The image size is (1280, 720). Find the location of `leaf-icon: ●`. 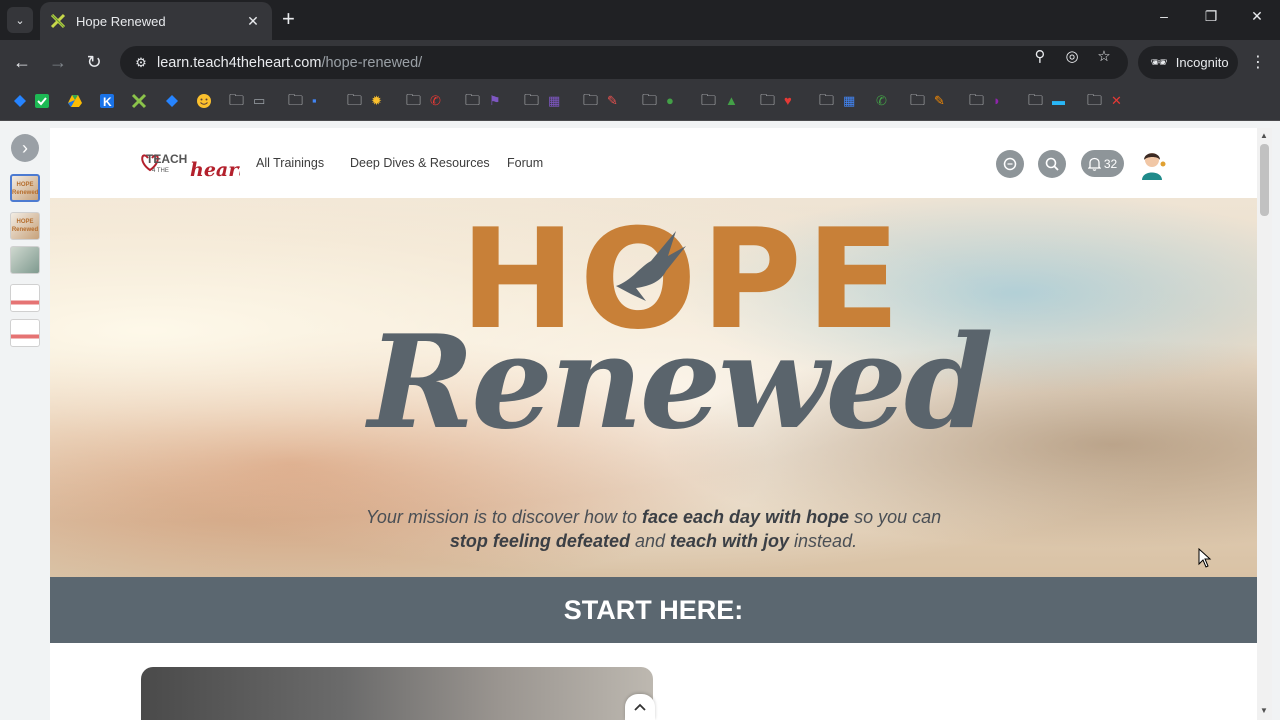

leaf-icon: ● is located at coordinates (670, 101).